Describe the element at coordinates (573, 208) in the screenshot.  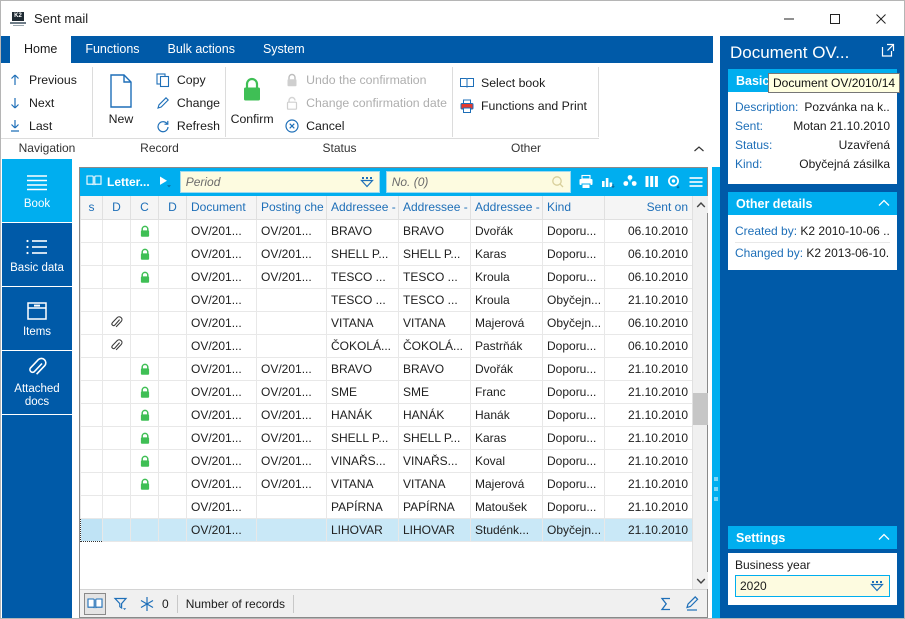
I see `column-header-kind: Kind` at that location.